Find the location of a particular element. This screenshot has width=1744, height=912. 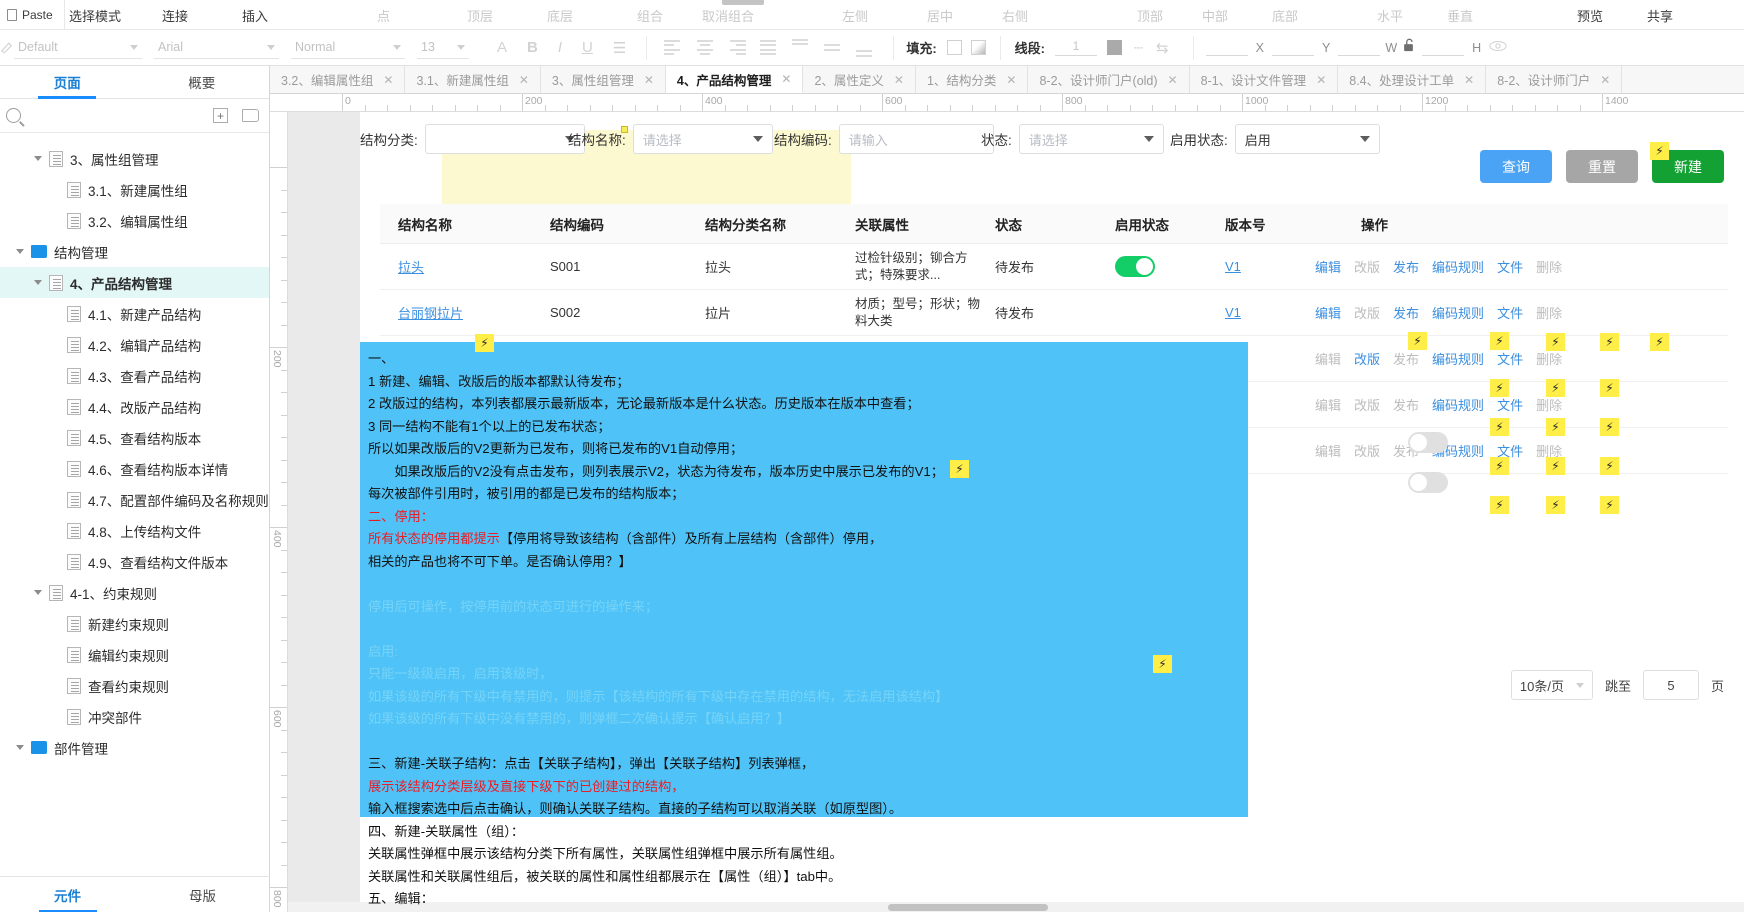

fill-color-swatch is located at coordinates (954, 47).